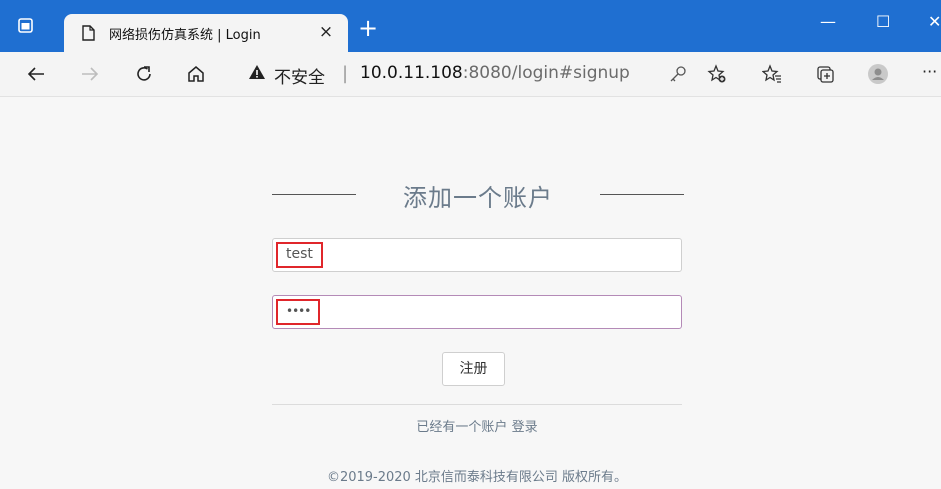  Describe the element at coordinates (772, 74) in the screenshot. I see `favorites-icon` at that location.